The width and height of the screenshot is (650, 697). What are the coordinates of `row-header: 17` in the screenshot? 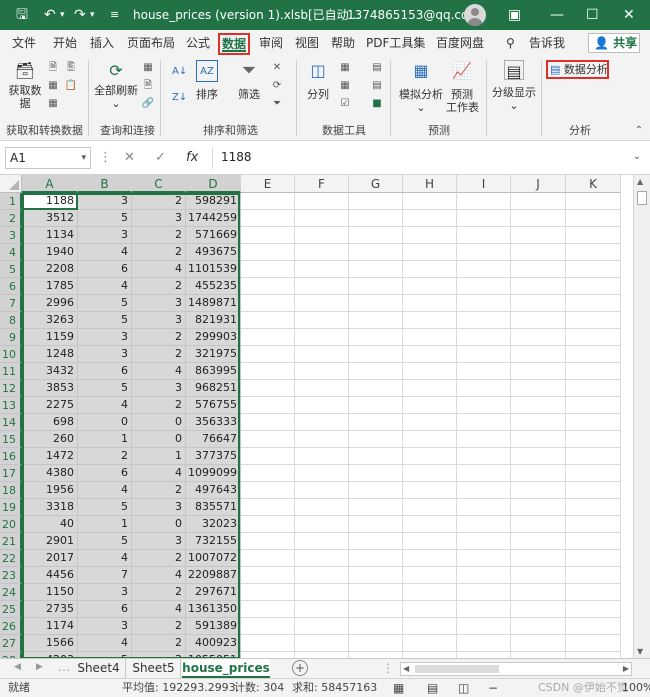 It's located at (11, 473).